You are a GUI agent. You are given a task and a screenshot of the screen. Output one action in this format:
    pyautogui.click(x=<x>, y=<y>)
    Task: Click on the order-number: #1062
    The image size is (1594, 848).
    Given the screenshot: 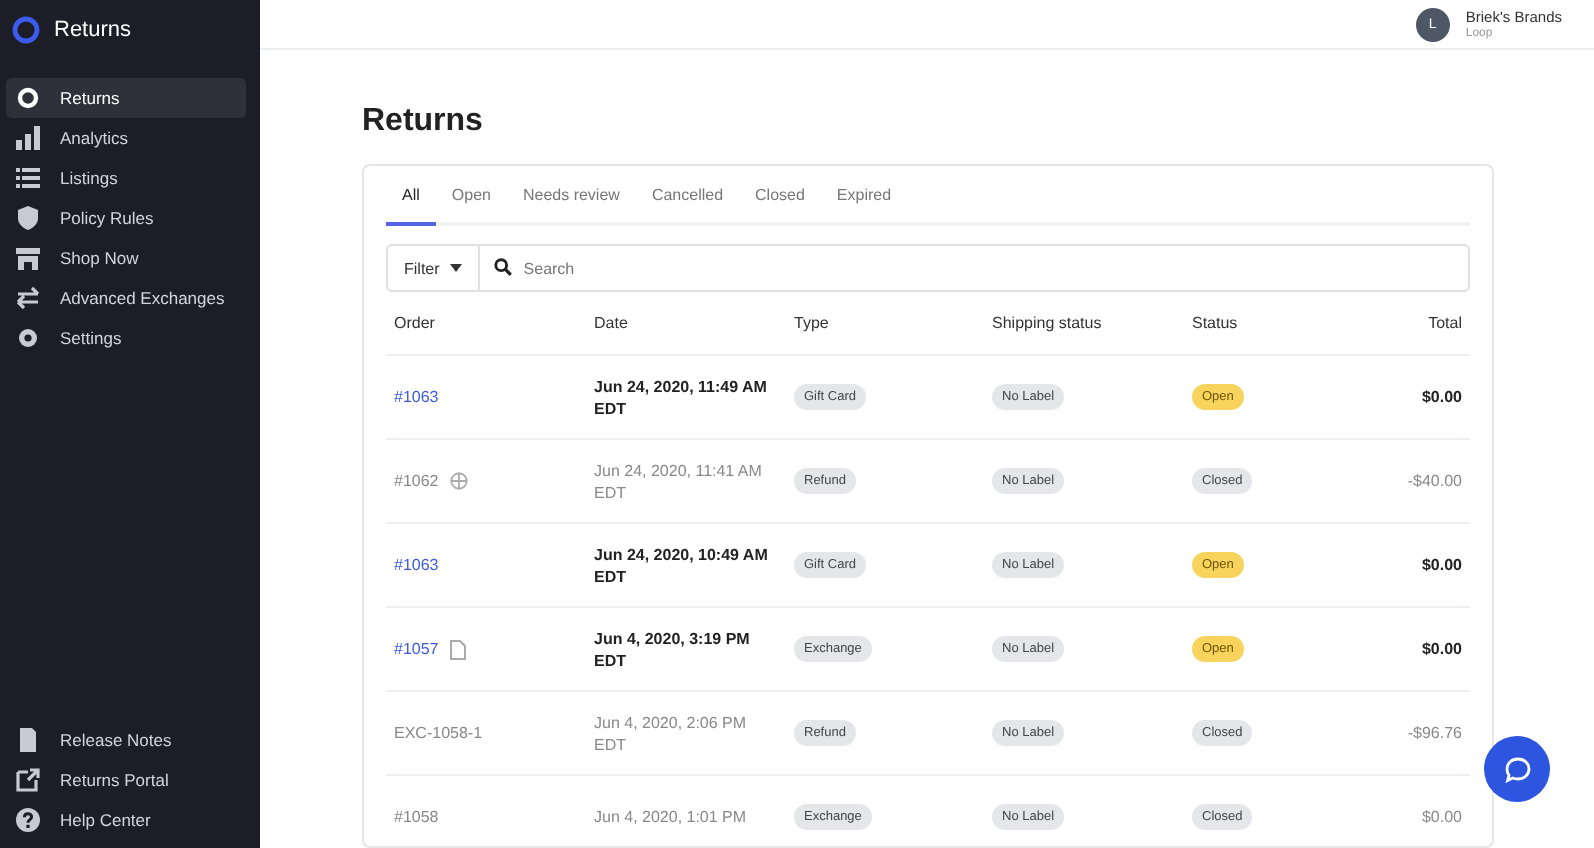 What is the action you would take?
    pyautogui.click(x=416, y=481)
    